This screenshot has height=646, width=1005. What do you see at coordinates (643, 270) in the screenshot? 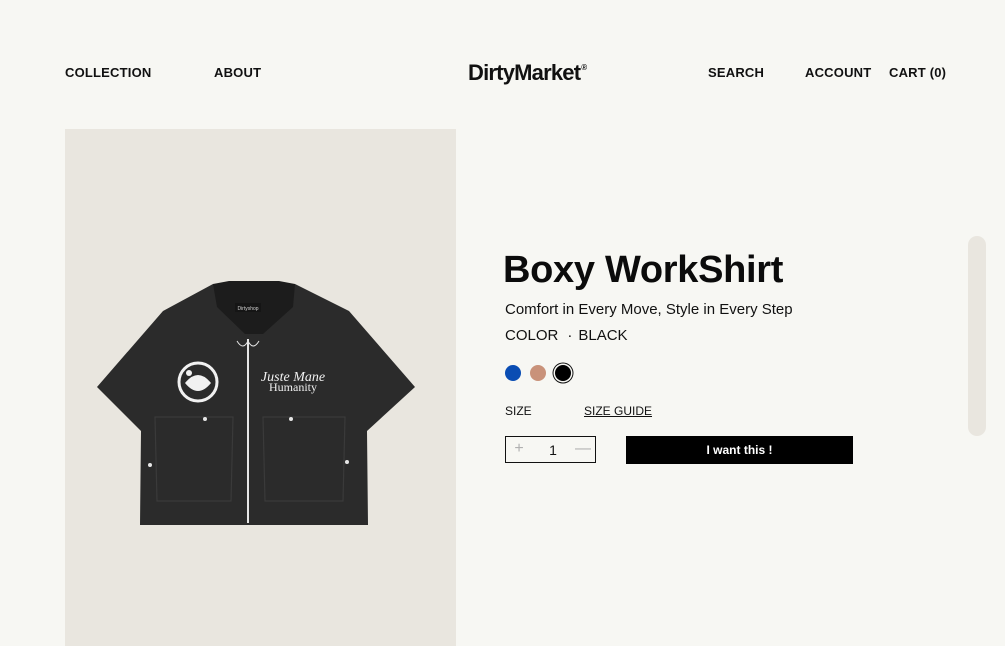
I see `product-title: Boxy WorkShirt` at bounding box center [643, 270].